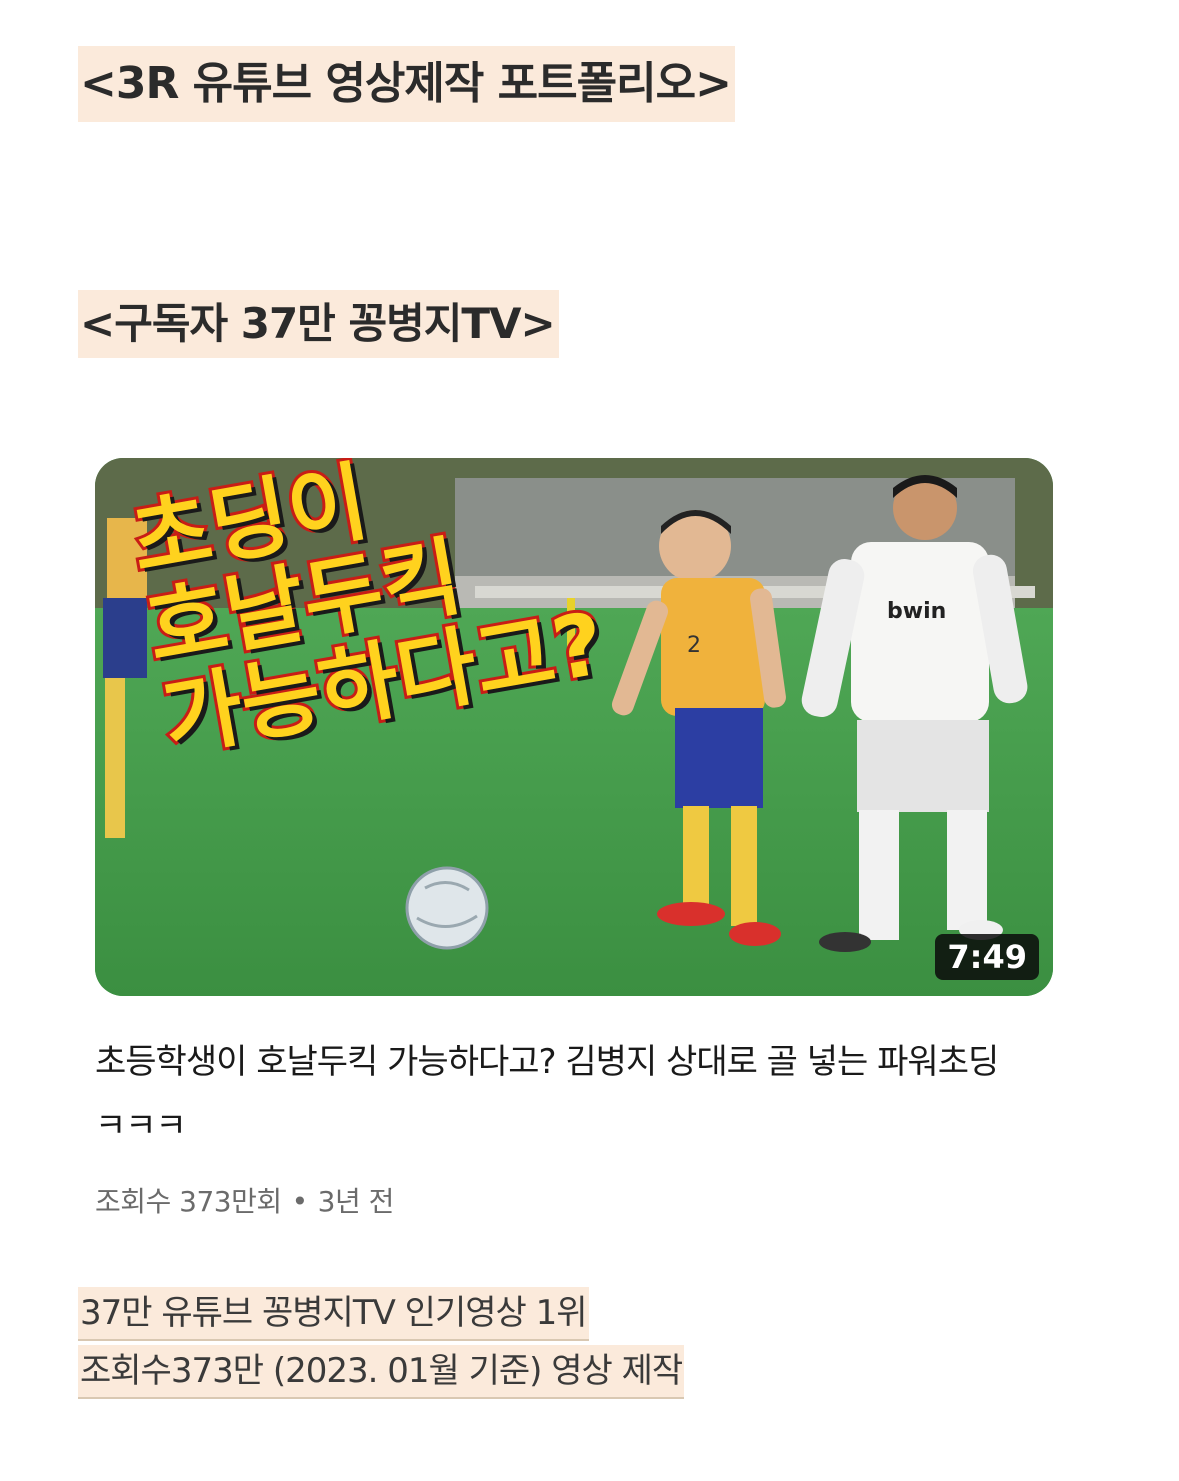 The height and width of the screenshot is (1481, 1179). I want to click on view-count: 조회수 373만회, so click(188, 1201).